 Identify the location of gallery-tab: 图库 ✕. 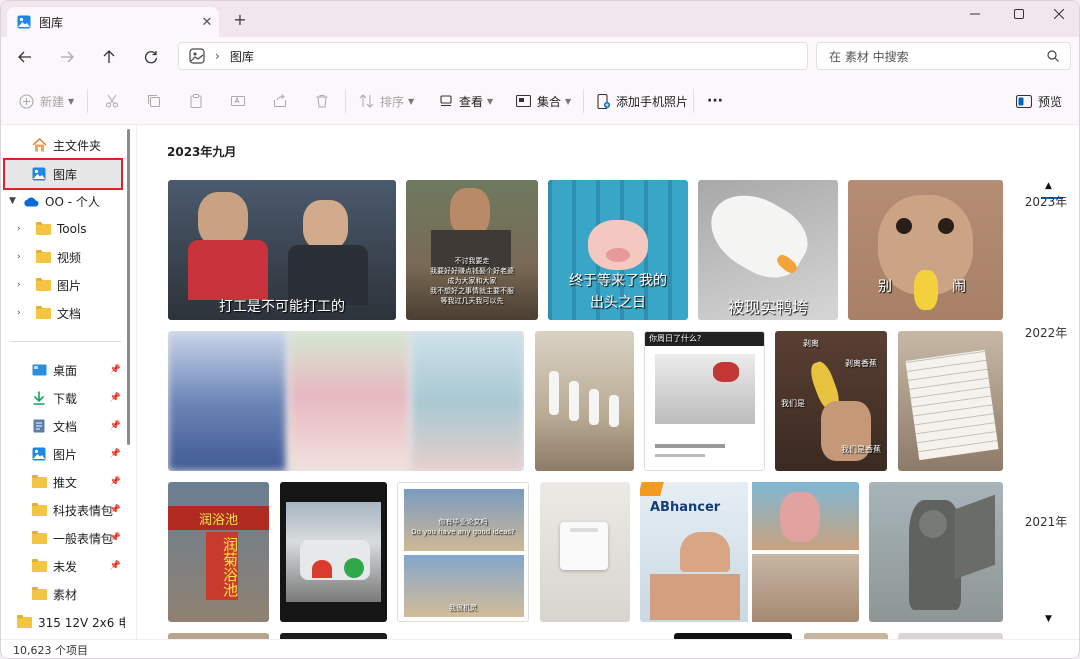
(113, 22).